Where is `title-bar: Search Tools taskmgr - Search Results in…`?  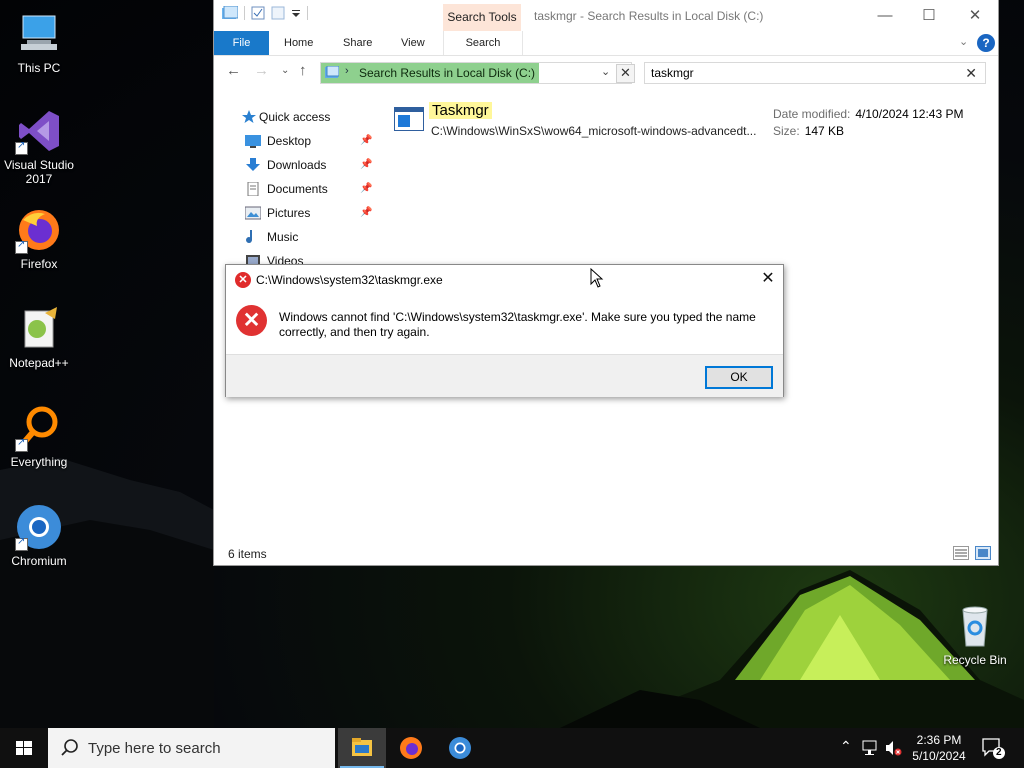
title-bar: Search Tools taskmgr - Search Results in… is located at coordinates (606, 15).